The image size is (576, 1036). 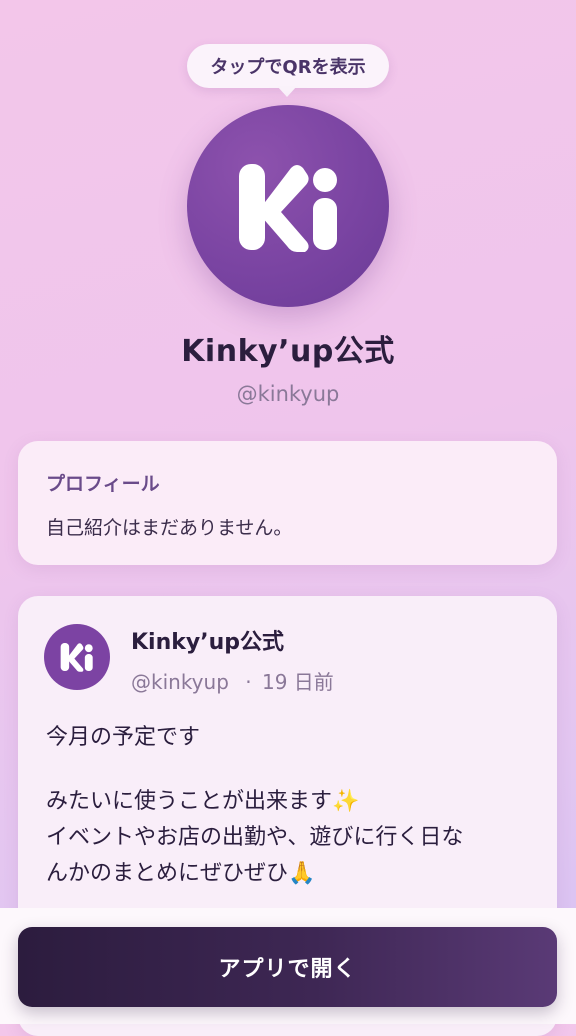 What do you see at coordinates (203, 801) in the screenshot?
I see `post-body-line: みたいに使うことが出来ます✨` at bounding box center [203, 801].